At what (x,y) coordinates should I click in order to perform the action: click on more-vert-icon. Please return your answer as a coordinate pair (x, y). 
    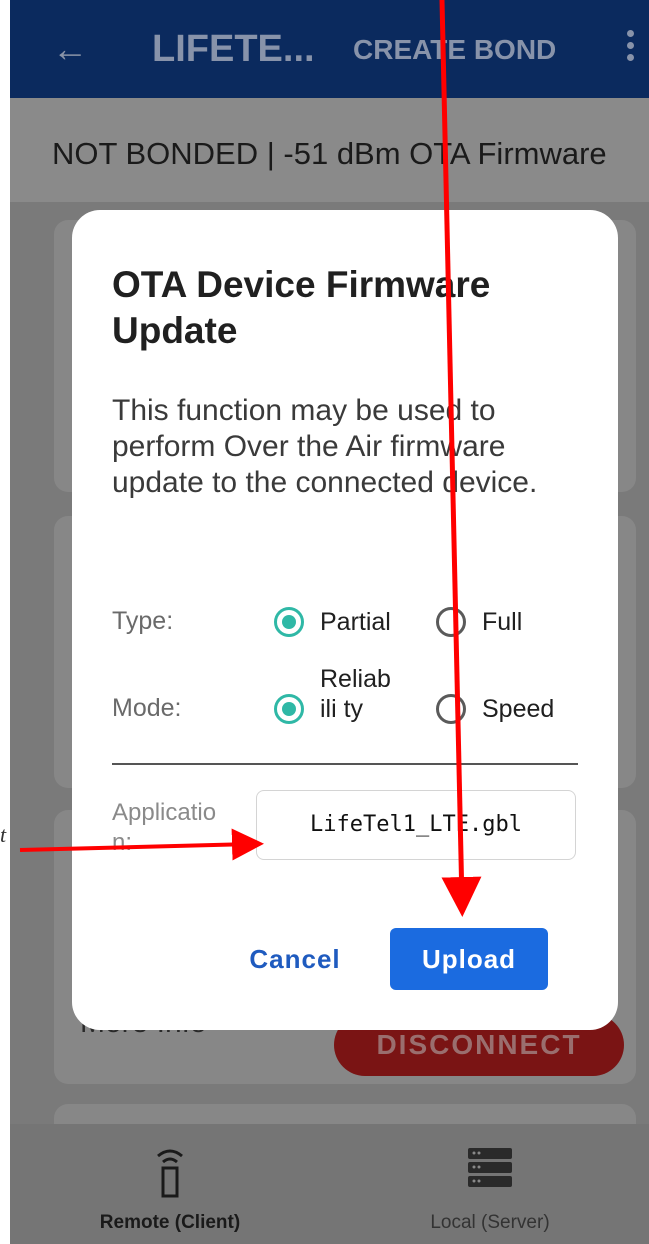
    Looking at the image, I should click on (631, 48).